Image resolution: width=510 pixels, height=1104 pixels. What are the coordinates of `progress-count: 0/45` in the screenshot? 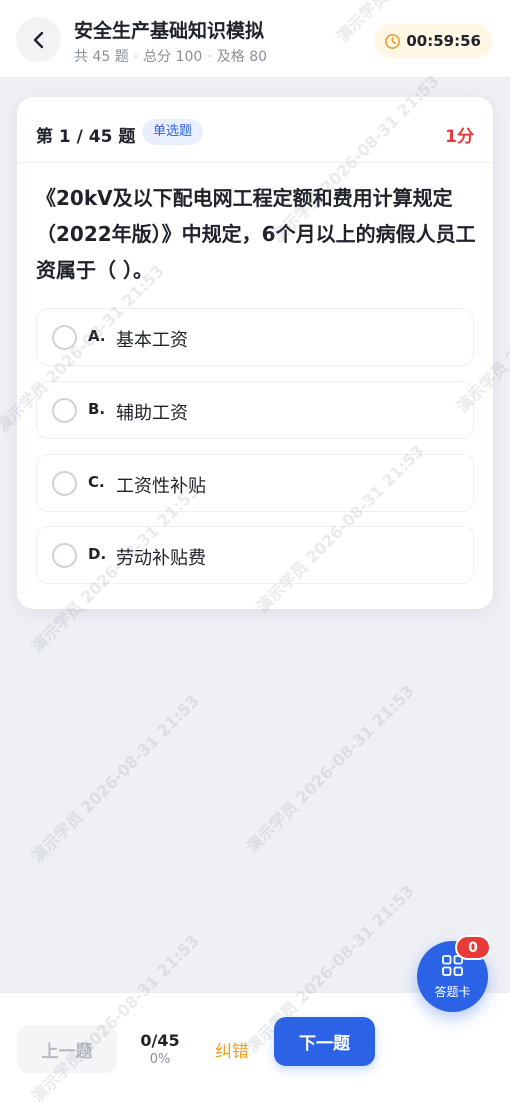 It's located at (160, 1040).